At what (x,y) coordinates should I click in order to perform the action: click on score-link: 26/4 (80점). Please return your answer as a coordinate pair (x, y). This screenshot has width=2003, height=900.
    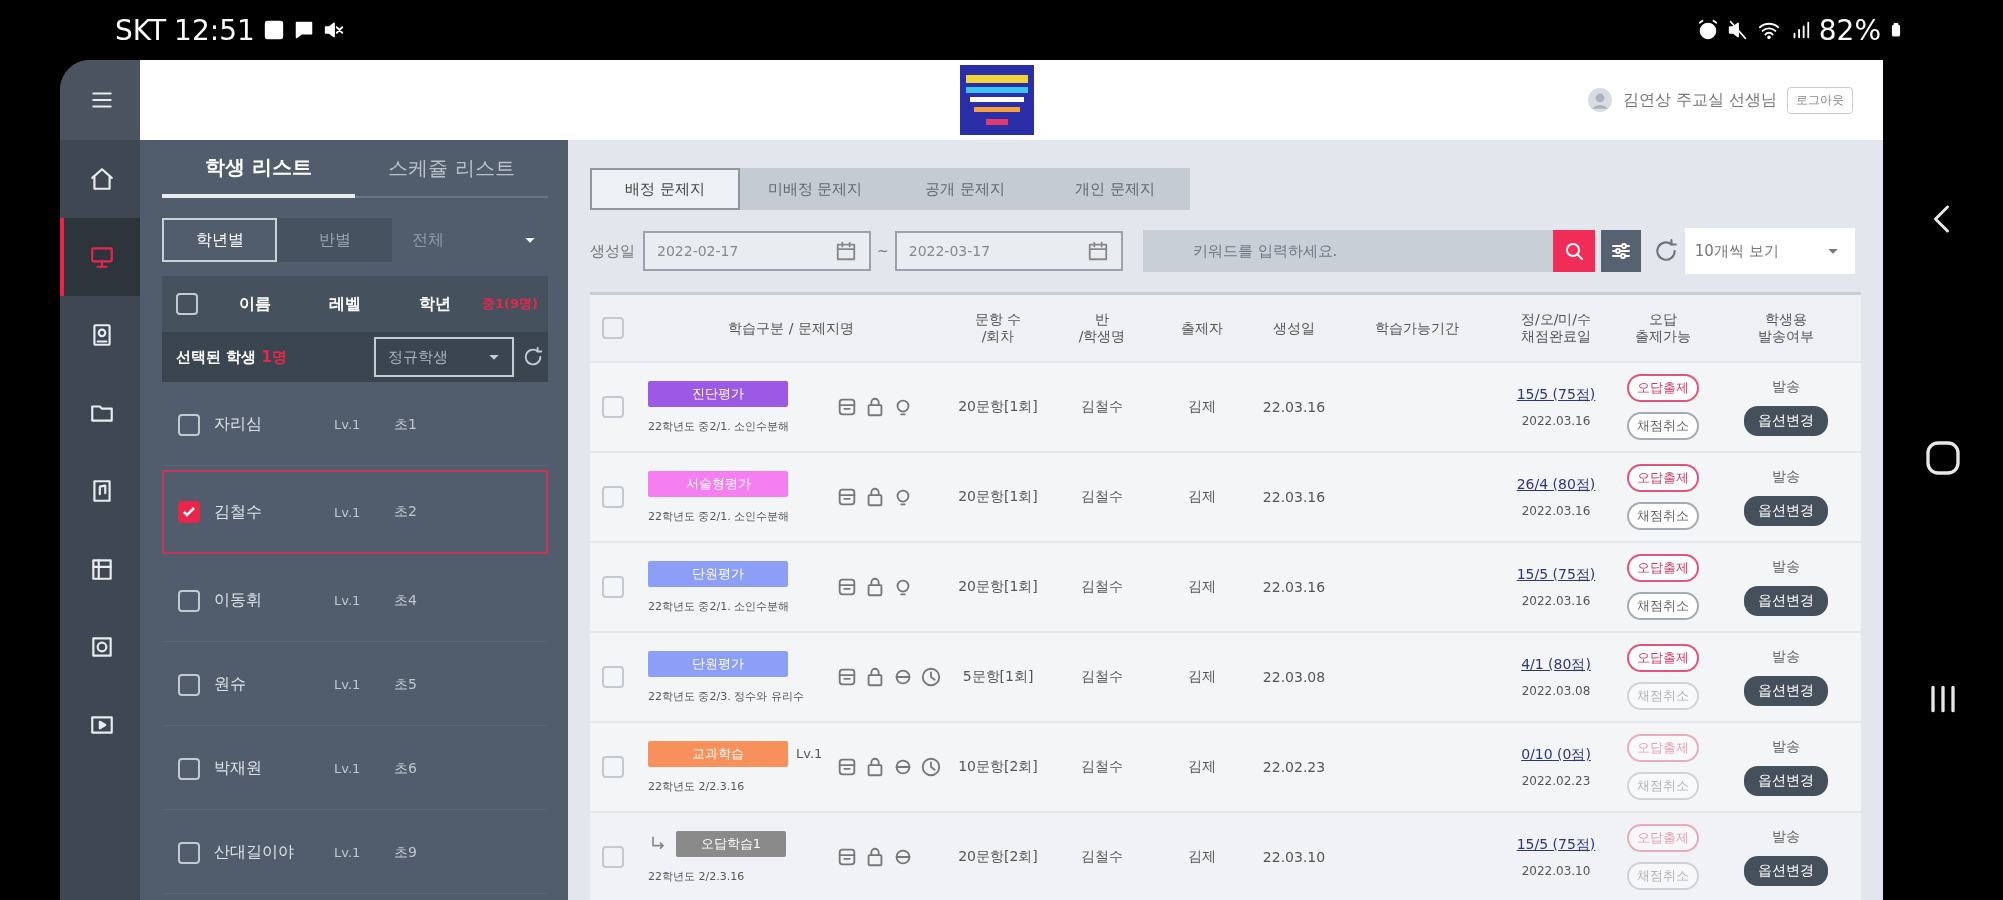
    Looking at the image, I should click on (1556, 485).